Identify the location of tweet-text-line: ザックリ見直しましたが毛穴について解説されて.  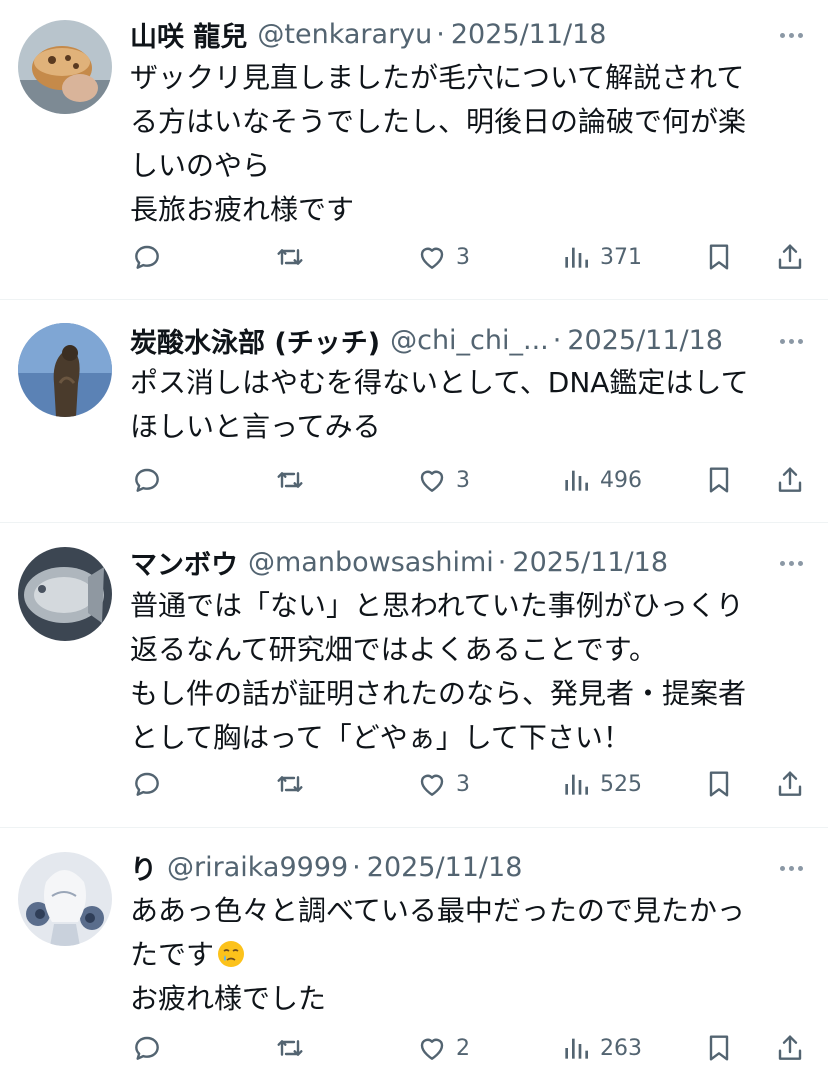
(437, 77).